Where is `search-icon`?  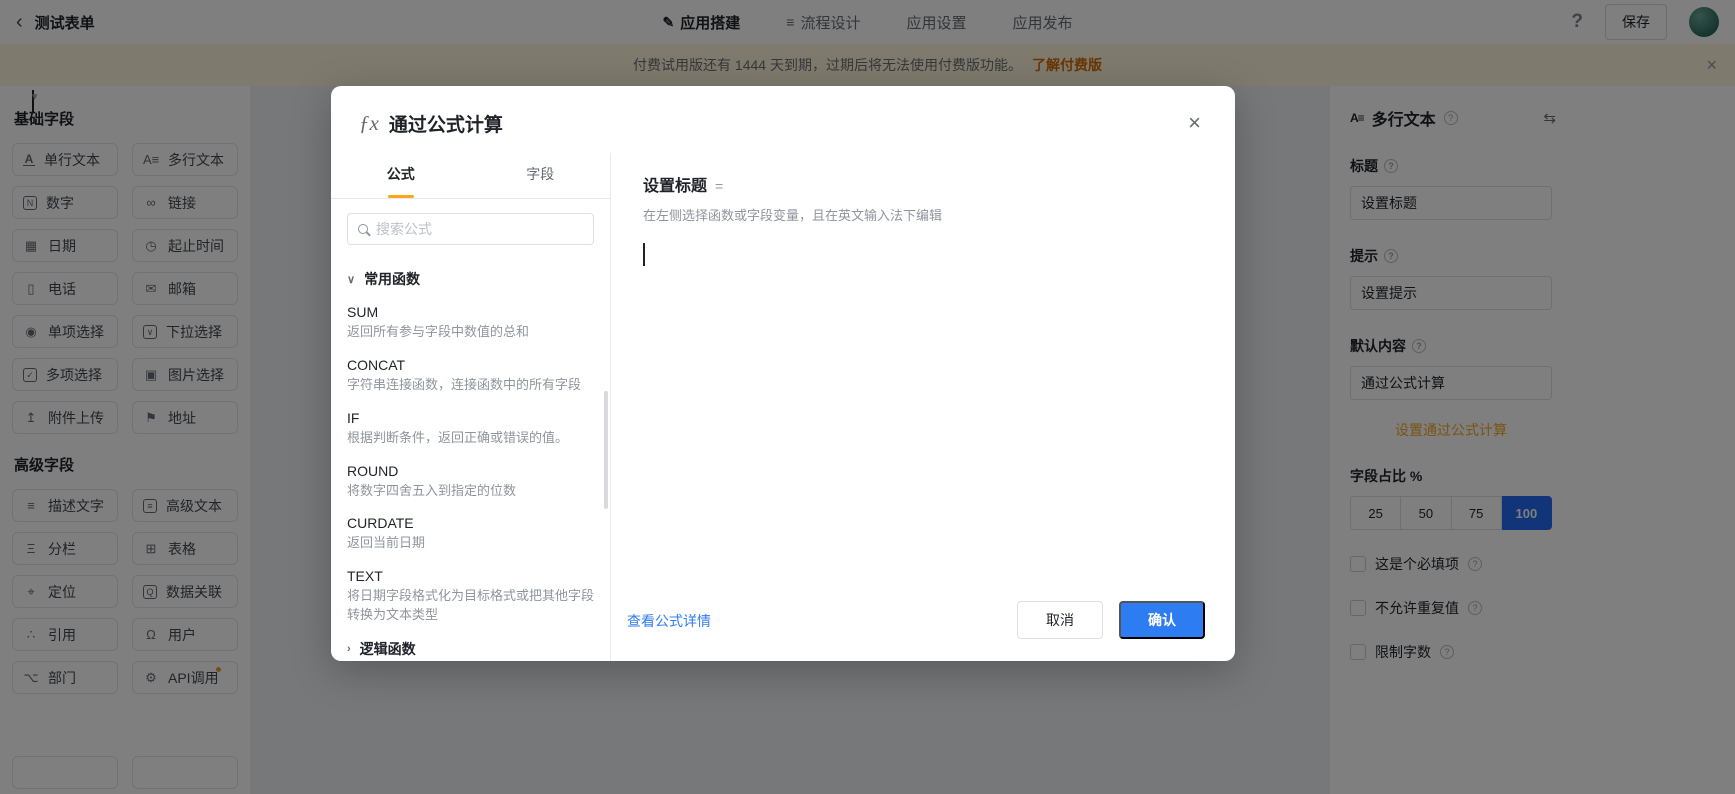
search-icon is located at coordinates (363, 229).